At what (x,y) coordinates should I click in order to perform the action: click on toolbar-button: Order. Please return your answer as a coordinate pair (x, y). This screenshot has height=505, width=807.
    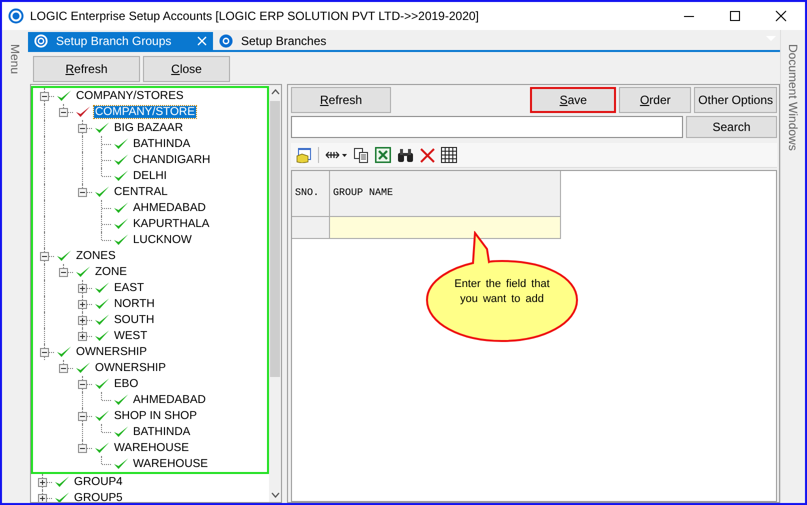
    Looking at the image, I should click on (655, 100).